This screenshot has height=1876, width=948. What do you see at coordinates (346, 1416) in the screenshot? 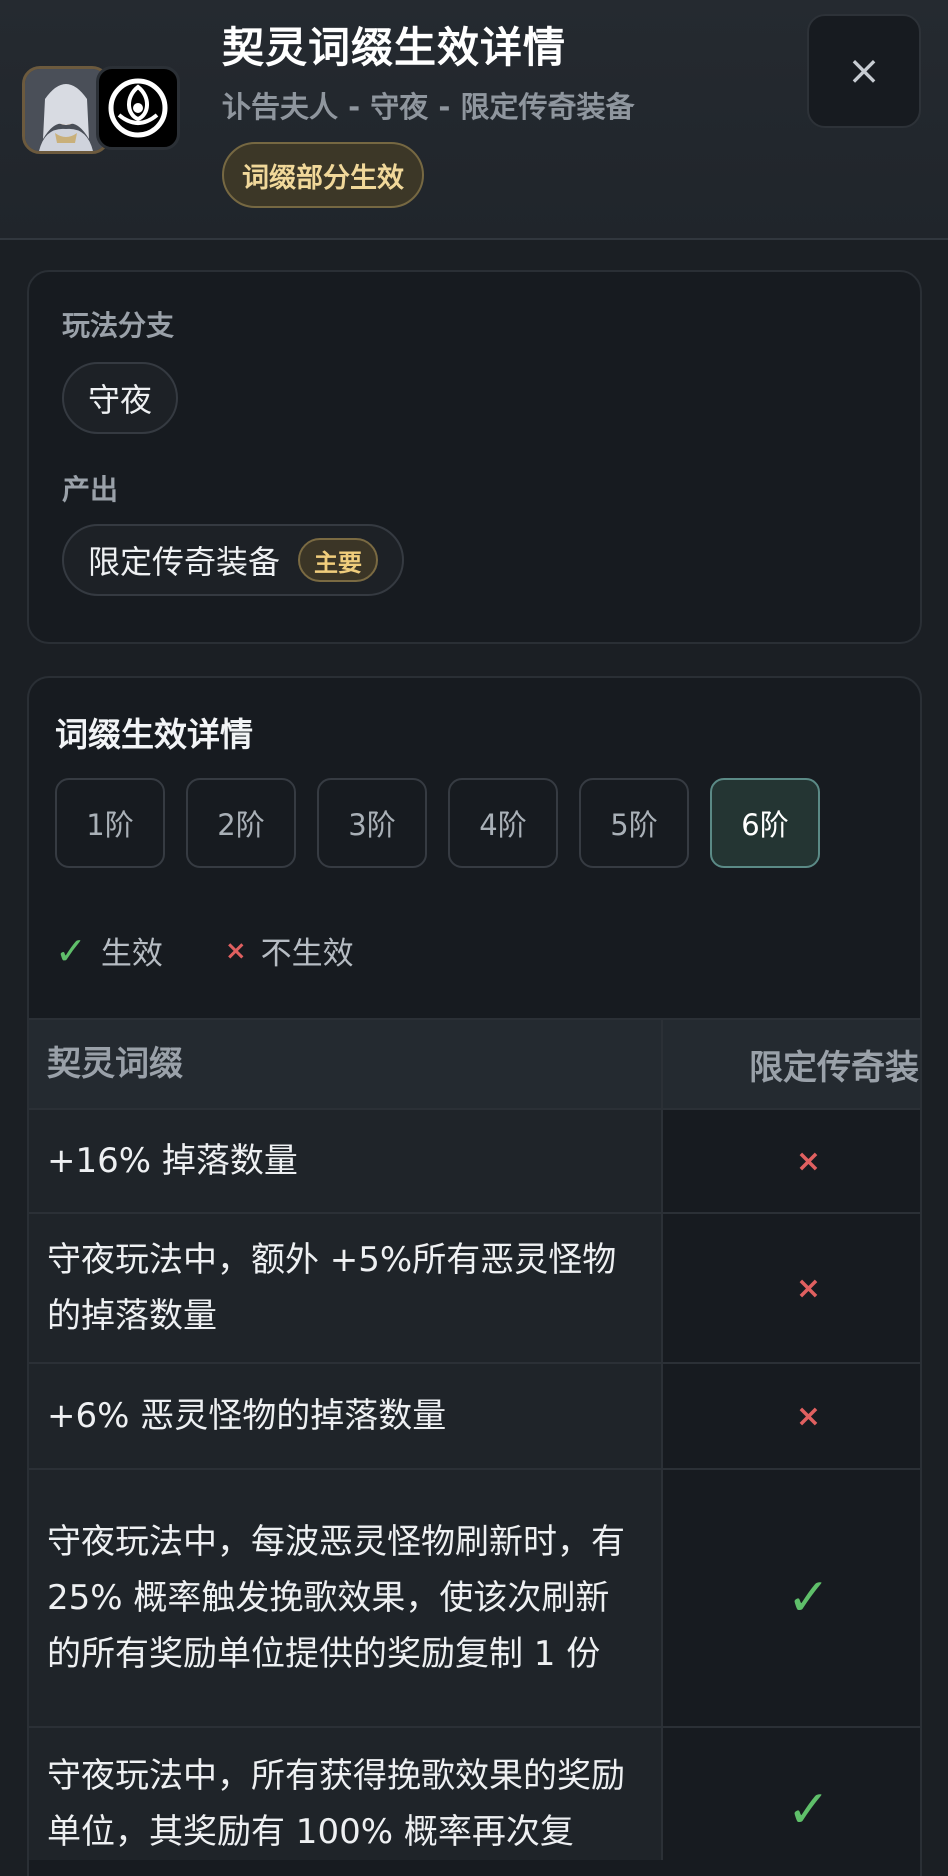
I see `affix-text: +6% 恶灵怪物的掉落数量` at bounding box center [346, 1416].